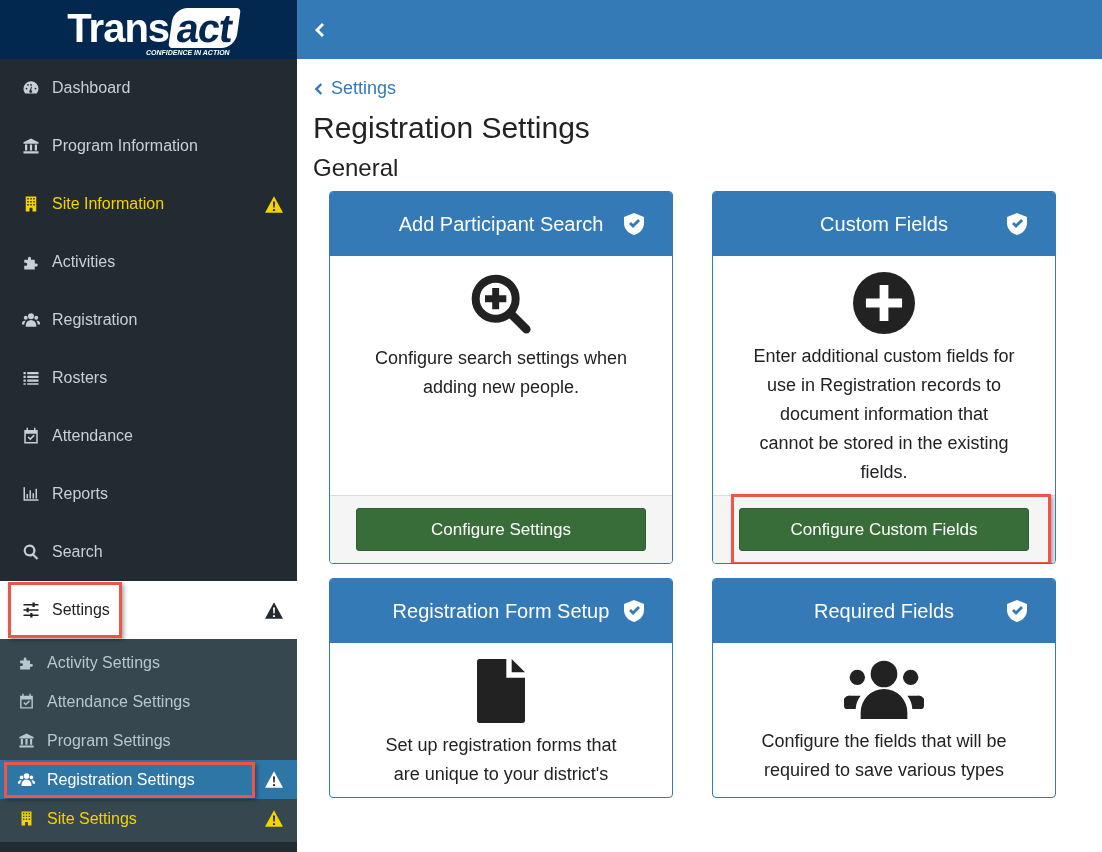 Image resolution: width=1102 pixels, height=852 pixels. Describe the element at coordinates (884, 302) in the screenshot. I see `plus-circle-icon` at that location.